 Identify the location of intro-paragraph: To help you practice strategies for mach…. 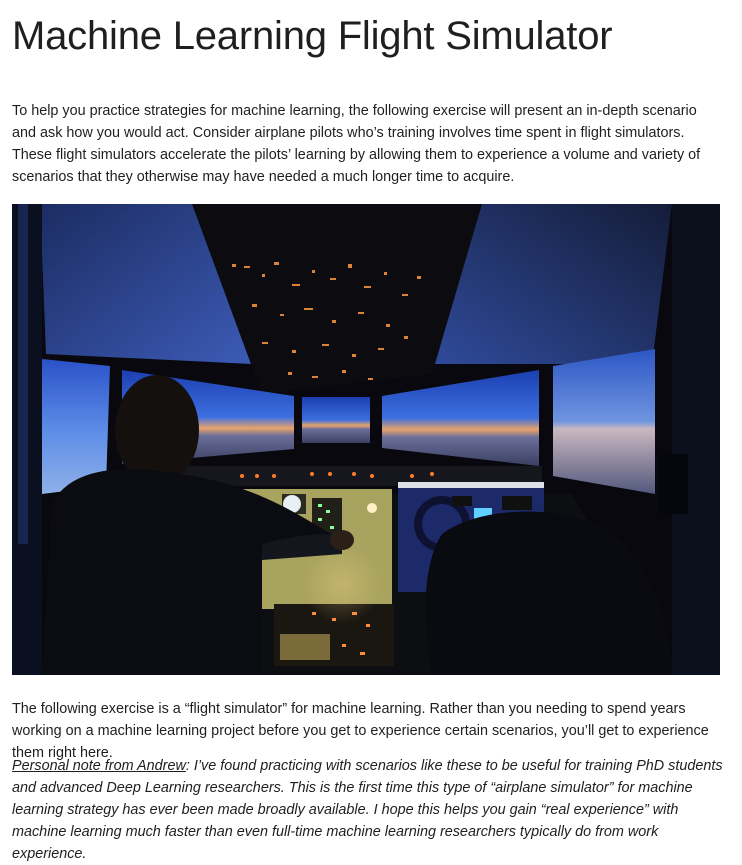
(356, 144).